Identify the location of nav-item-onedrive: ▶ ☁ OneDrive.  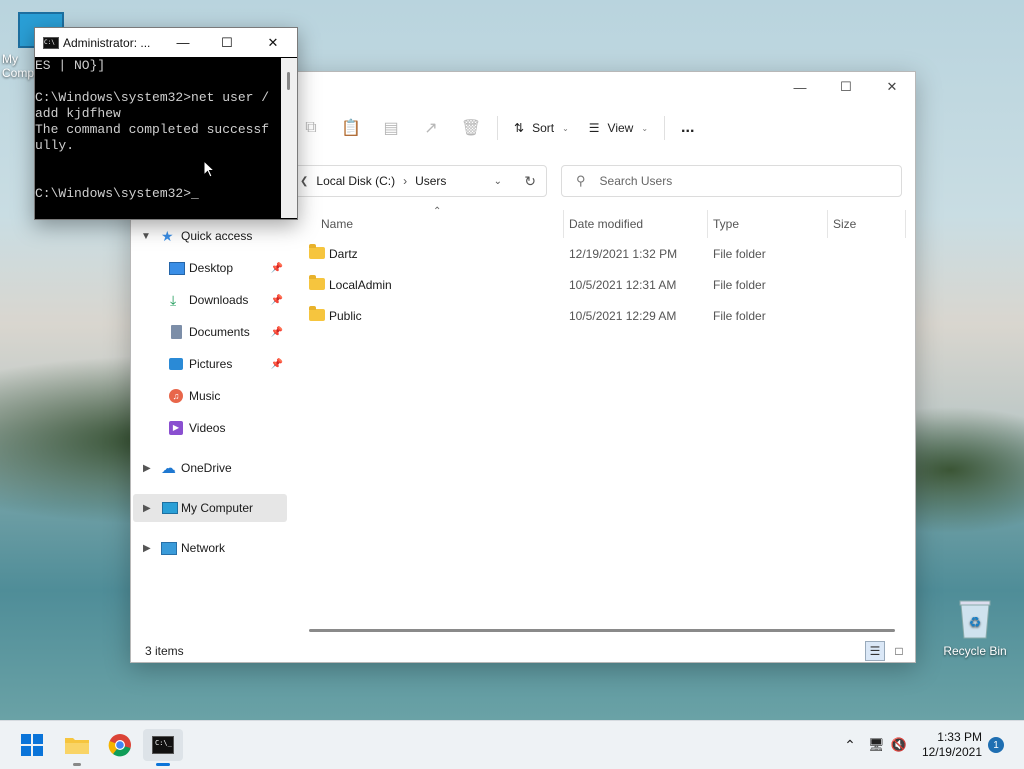
(209, 468).